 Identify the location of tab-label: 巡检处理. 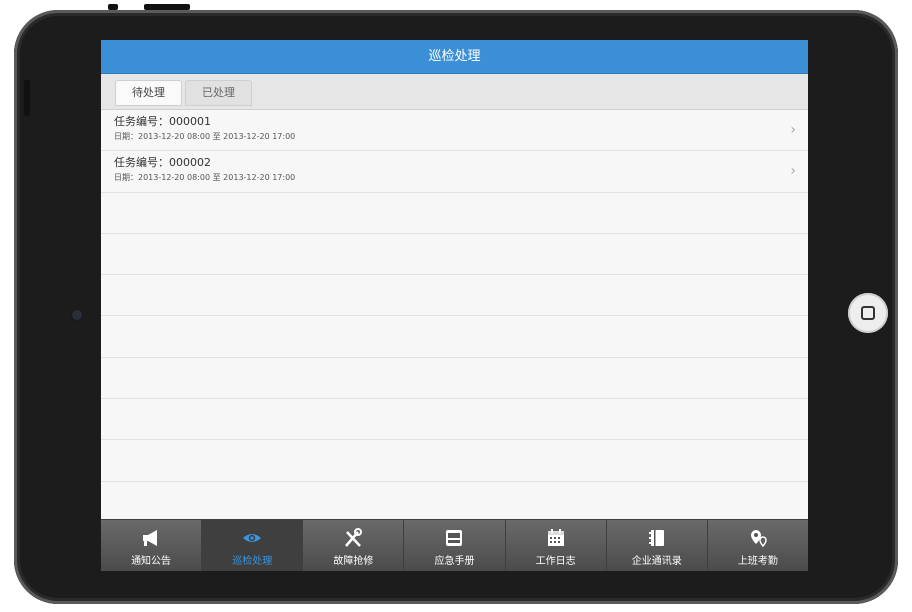
(252, 561).